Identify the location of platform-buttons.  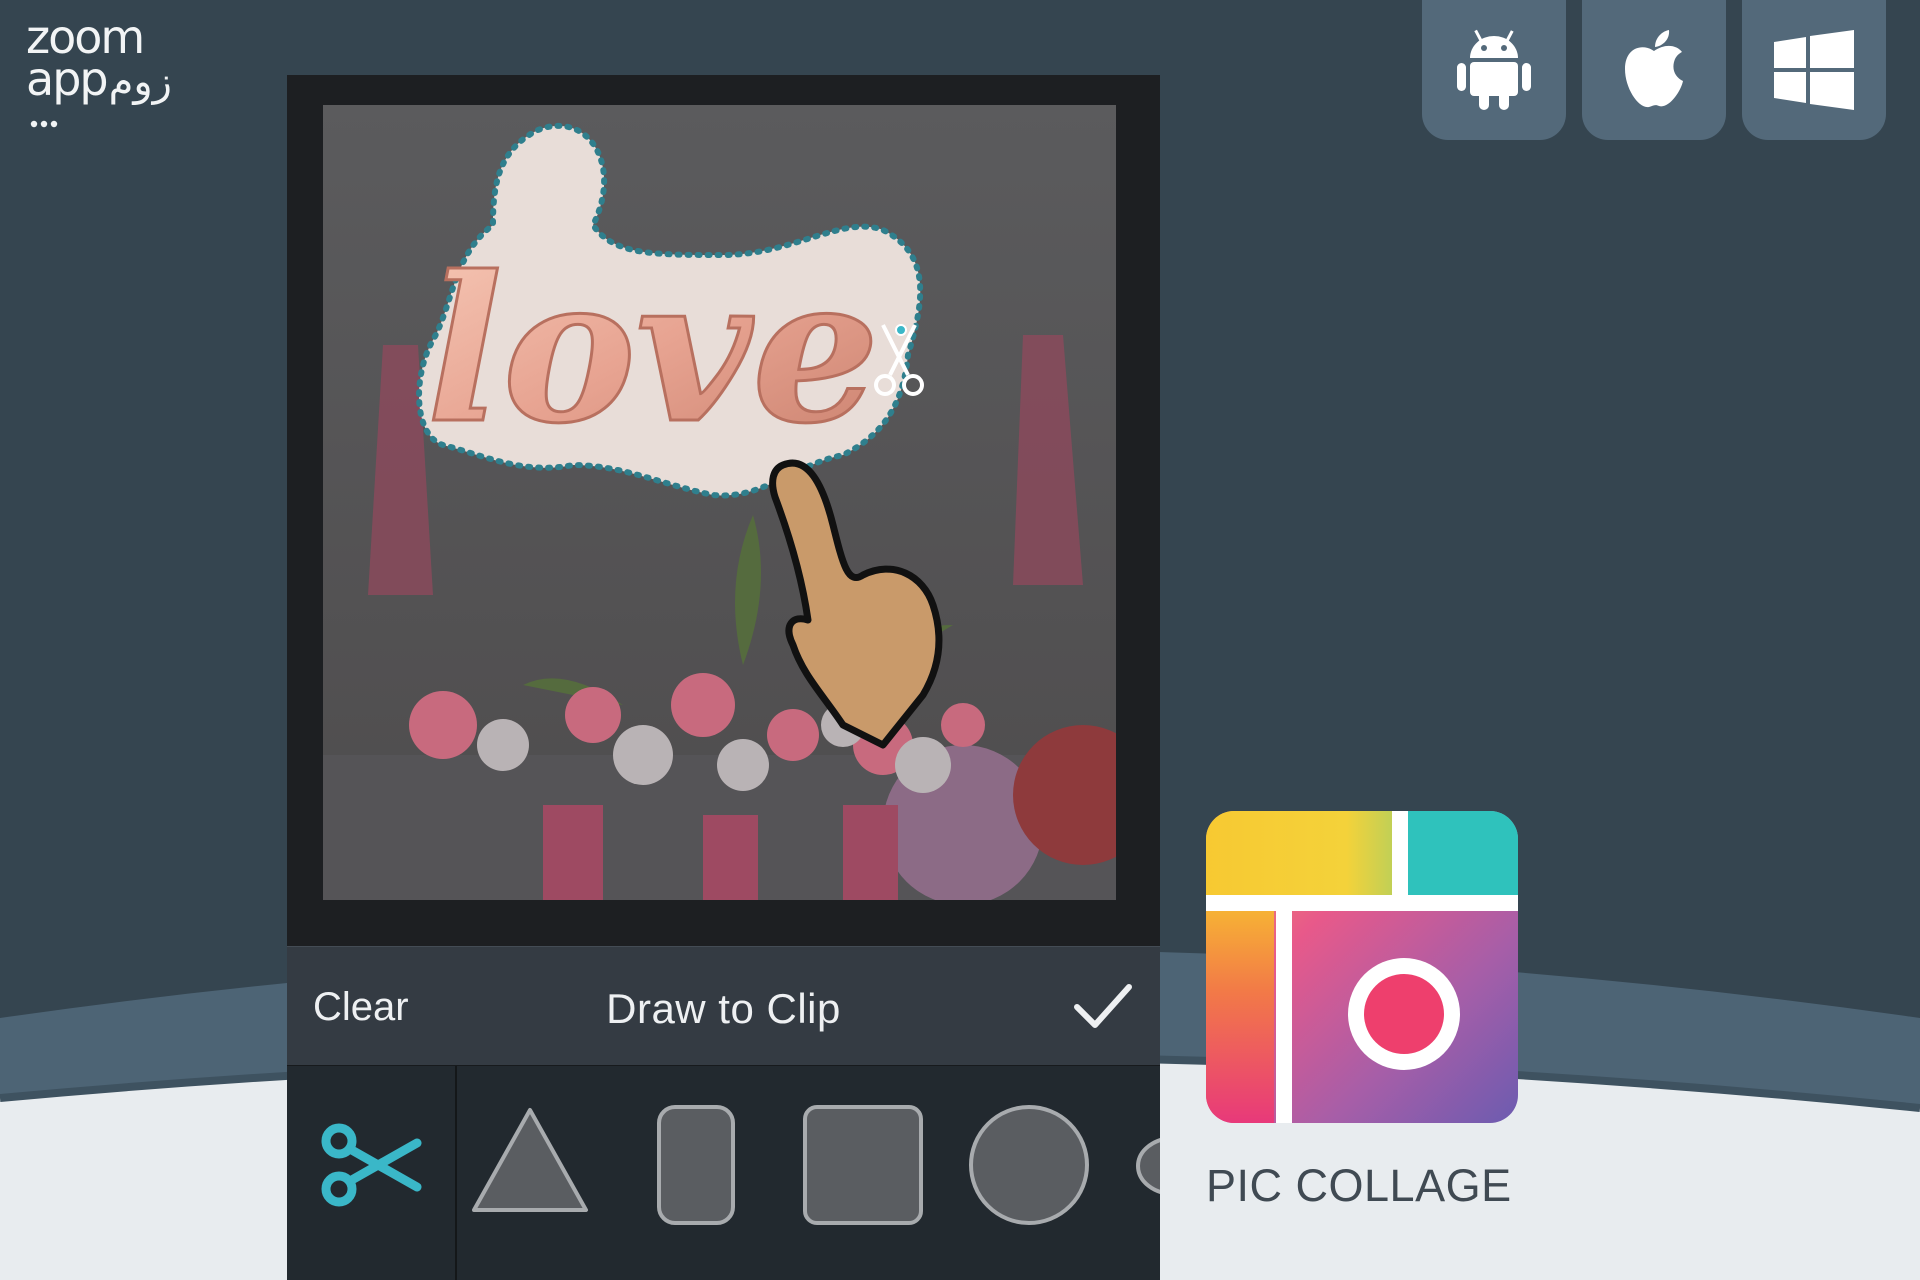
(1654, 70).